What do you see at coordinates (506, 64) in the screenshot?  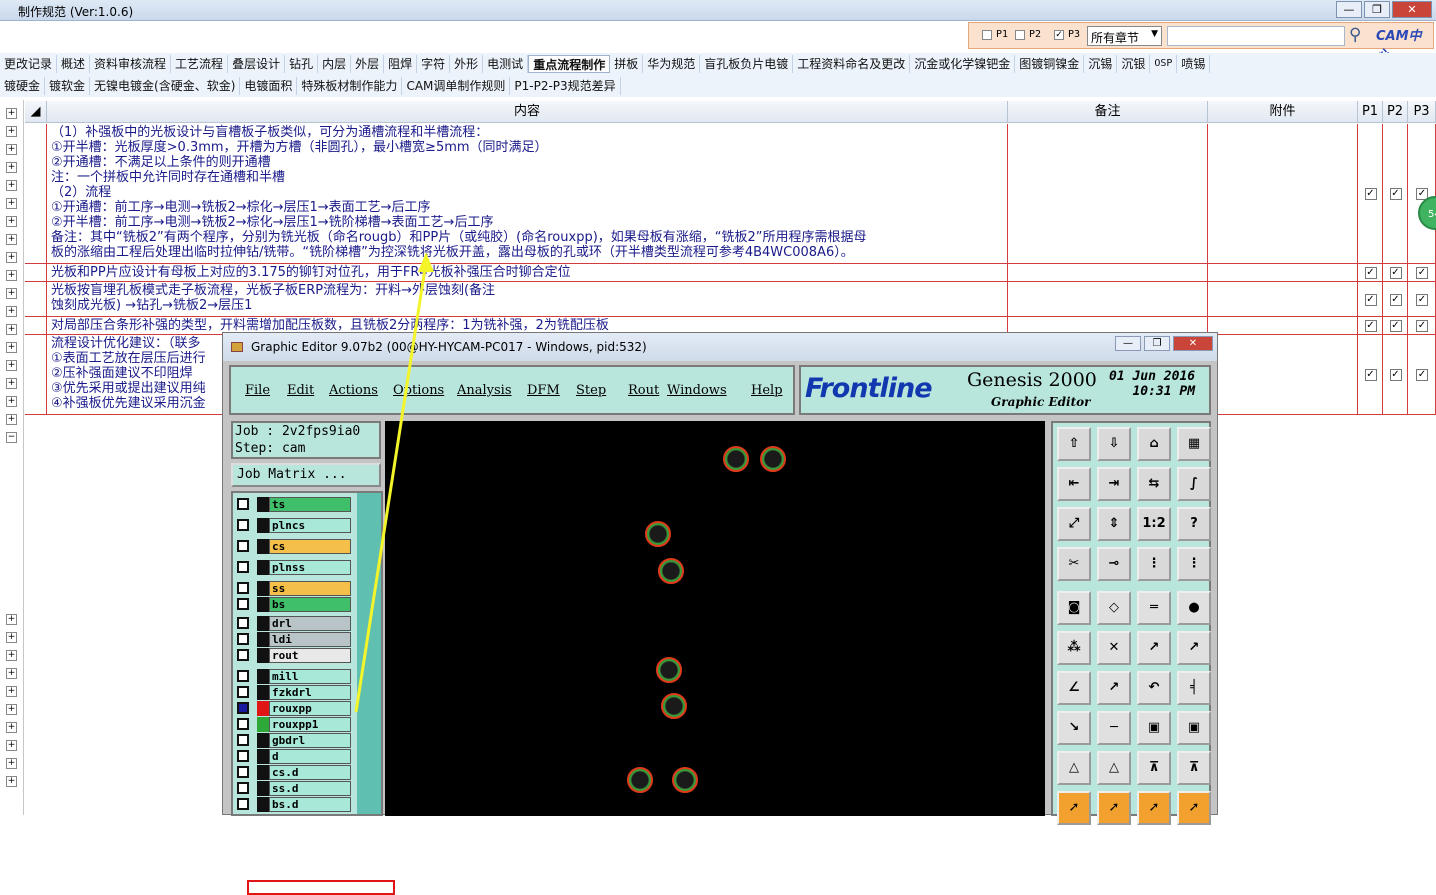 I see `tab-11: 电测试` at bounding box center [506, 64].